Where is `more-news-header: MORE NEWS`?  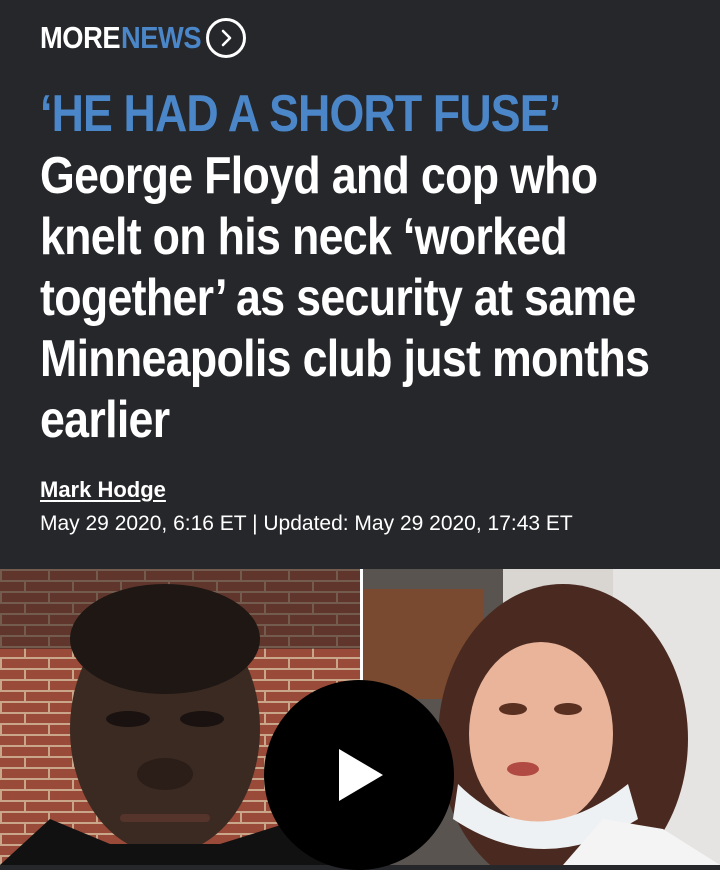 more-news-header: MORE NEWS is located at coordinates (143, 38).